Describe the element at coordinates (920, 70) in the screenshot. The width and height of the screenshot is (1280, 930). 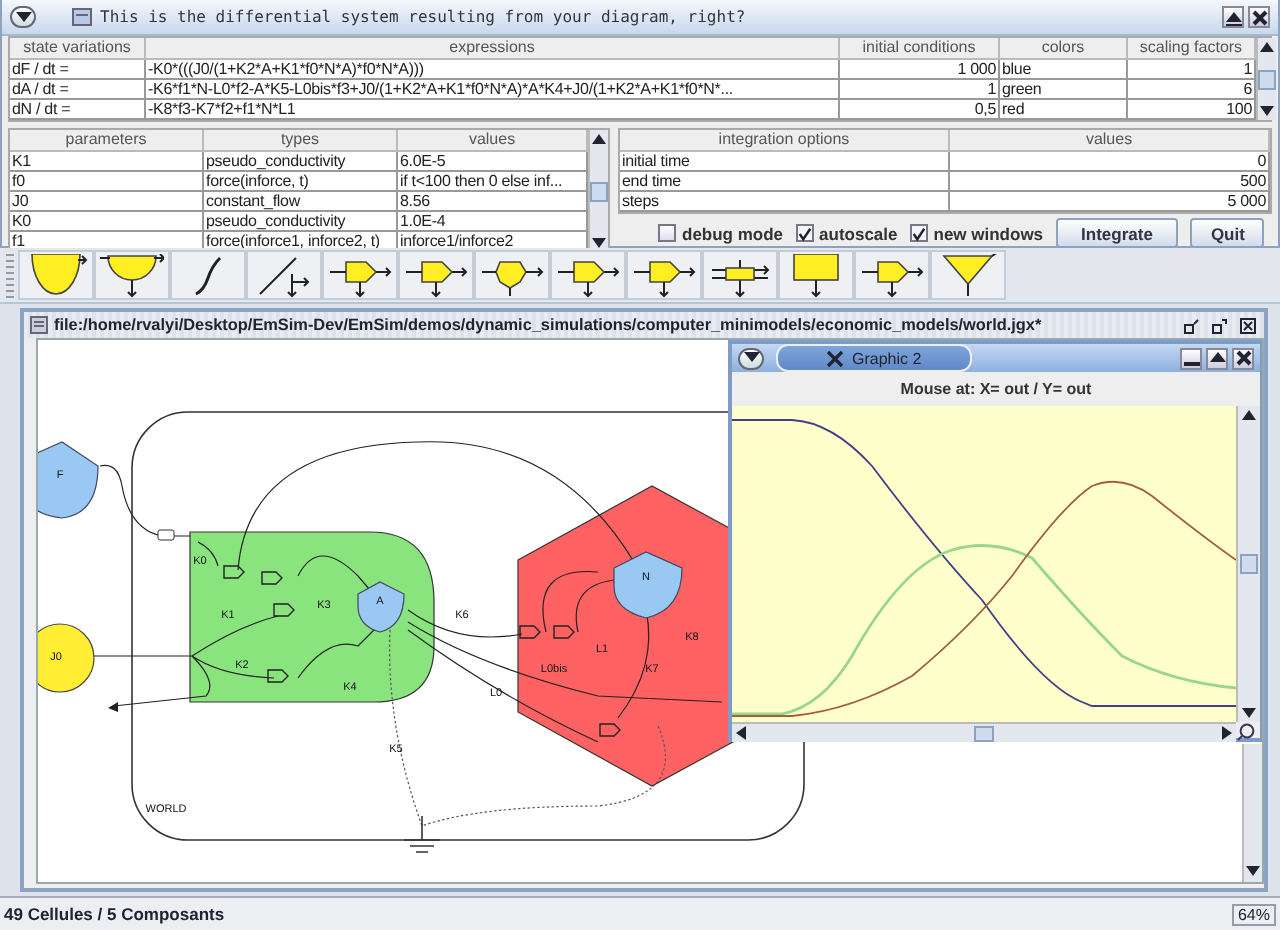
I see `table-cell: 1 000` at that location.